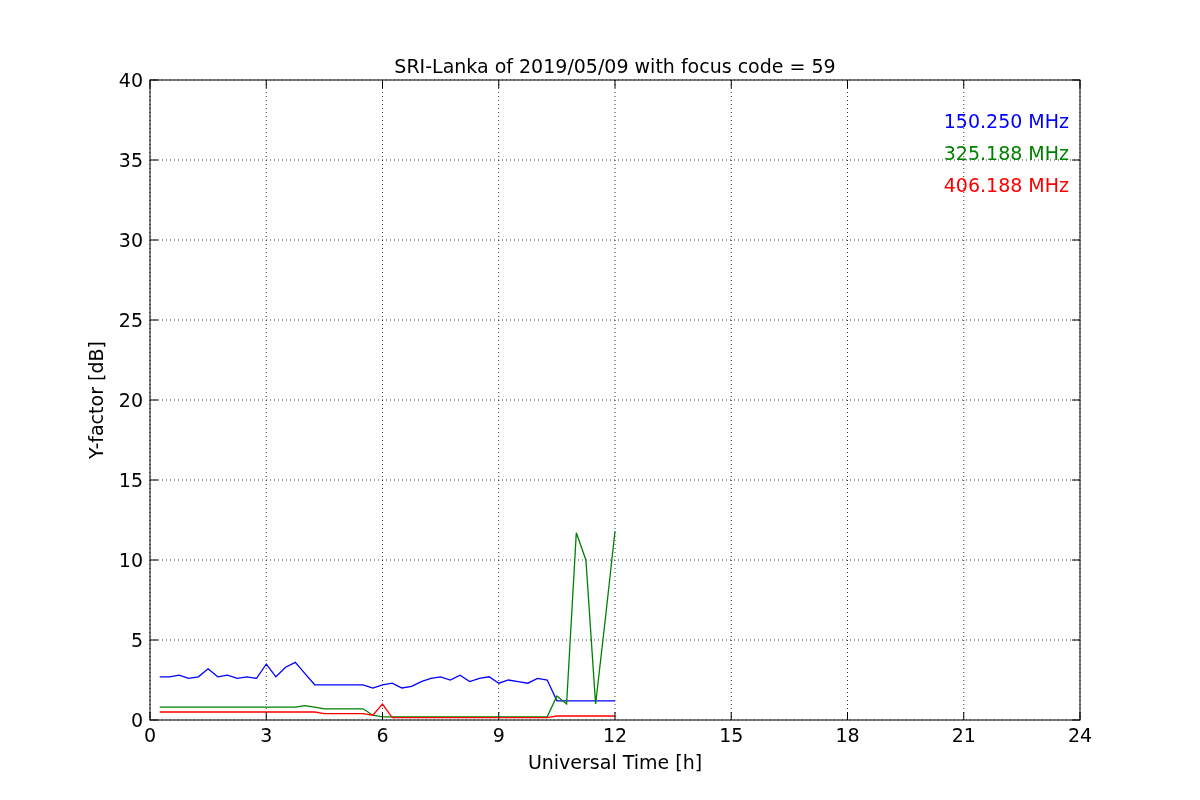 The width and height of the screenshot is (1200, 800). What do you see at coordinates (1006, 153) in the screenshot?
I see `legend-label: 325.188 MHz` at bounding box center [1006, 153].